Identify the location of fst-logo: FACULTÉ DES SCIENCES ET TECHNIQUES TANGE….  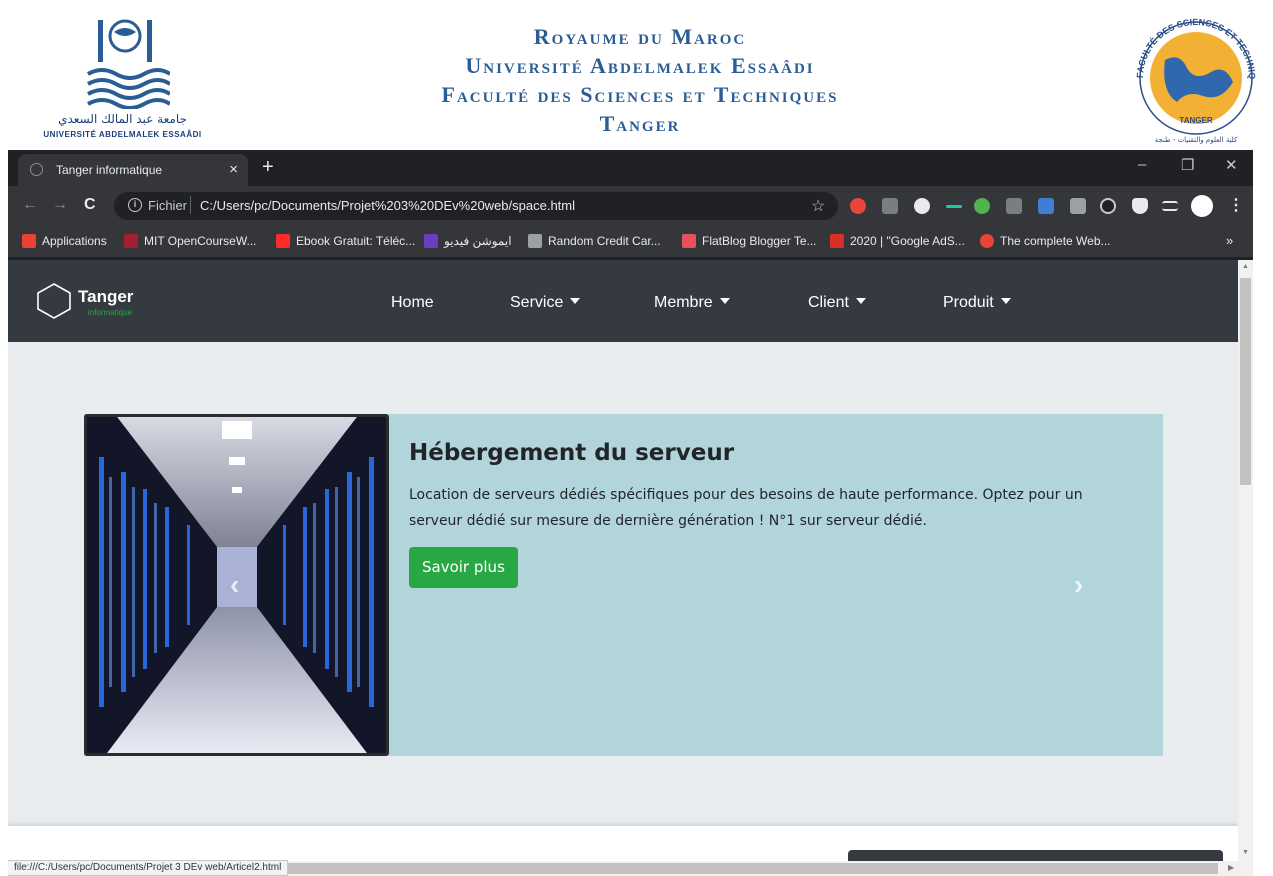
(1196, 79).